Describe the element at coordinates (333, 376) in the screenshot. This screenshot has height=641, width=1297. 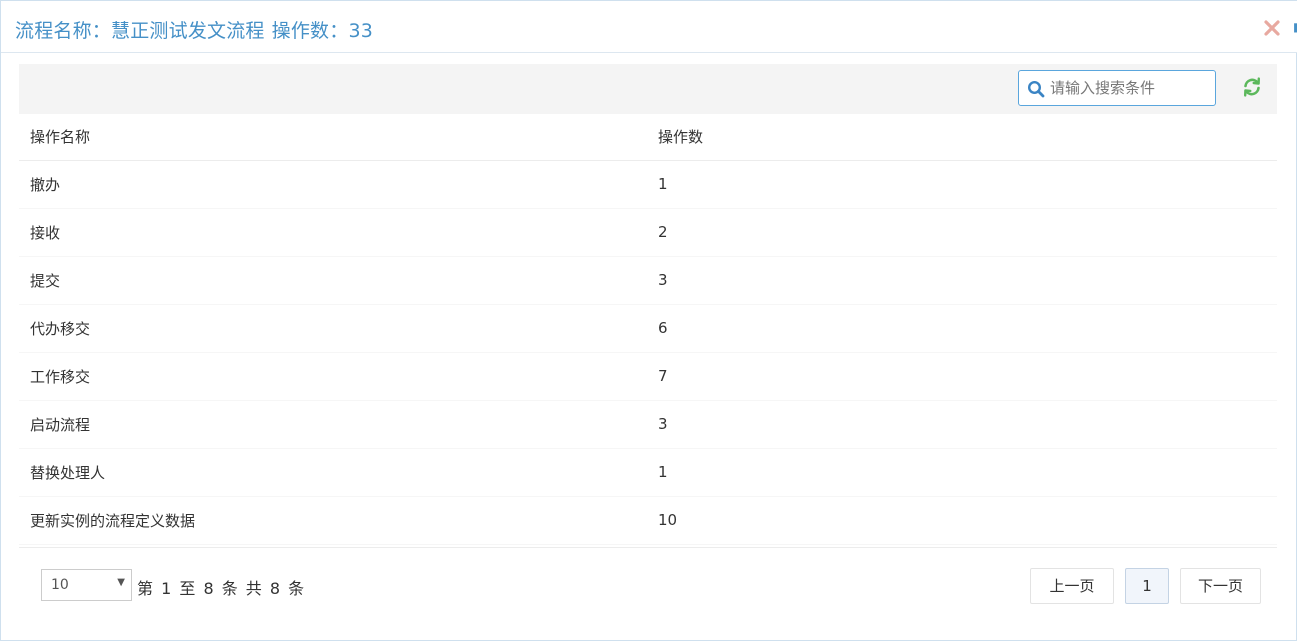
I see `operation-name-cell: 工作移交` at that location.